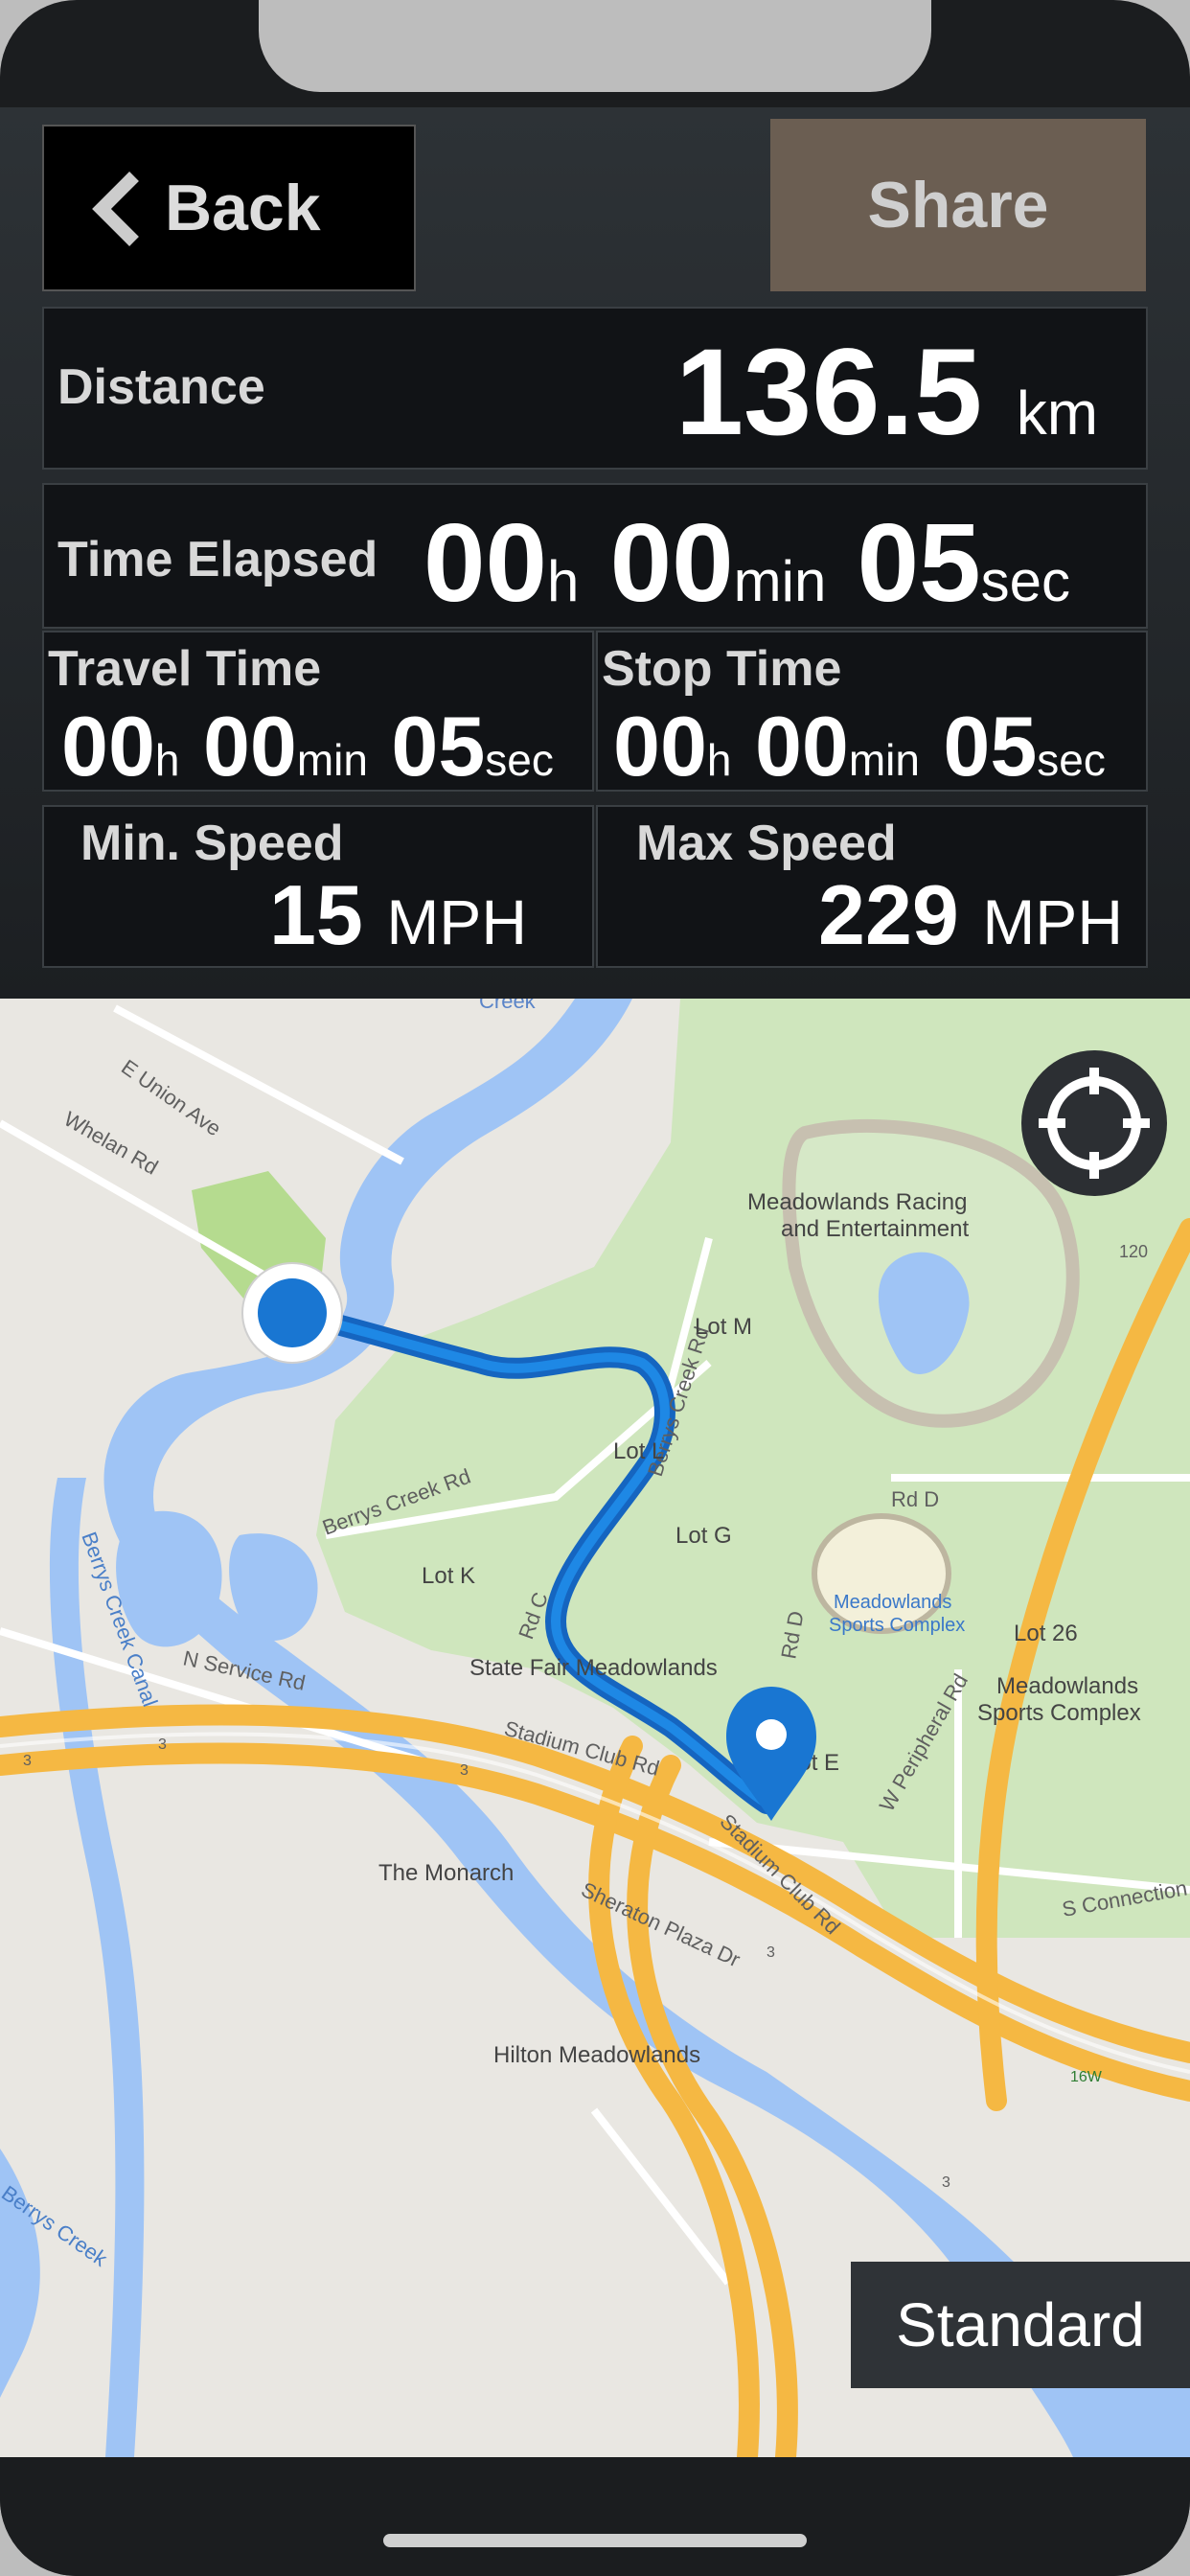  I want to click on map-type-button: Standard, so click(1020, 2325).